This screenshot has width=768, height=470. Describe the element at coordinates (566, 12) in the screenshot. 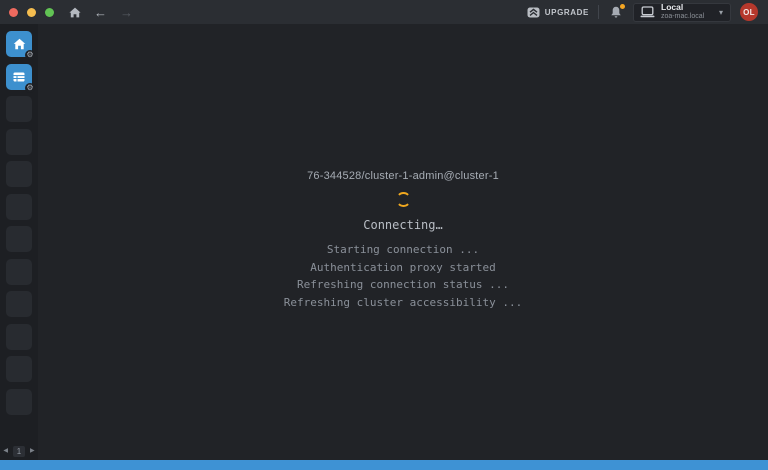

I see `upgrade-label: UPGRADE` at that location.